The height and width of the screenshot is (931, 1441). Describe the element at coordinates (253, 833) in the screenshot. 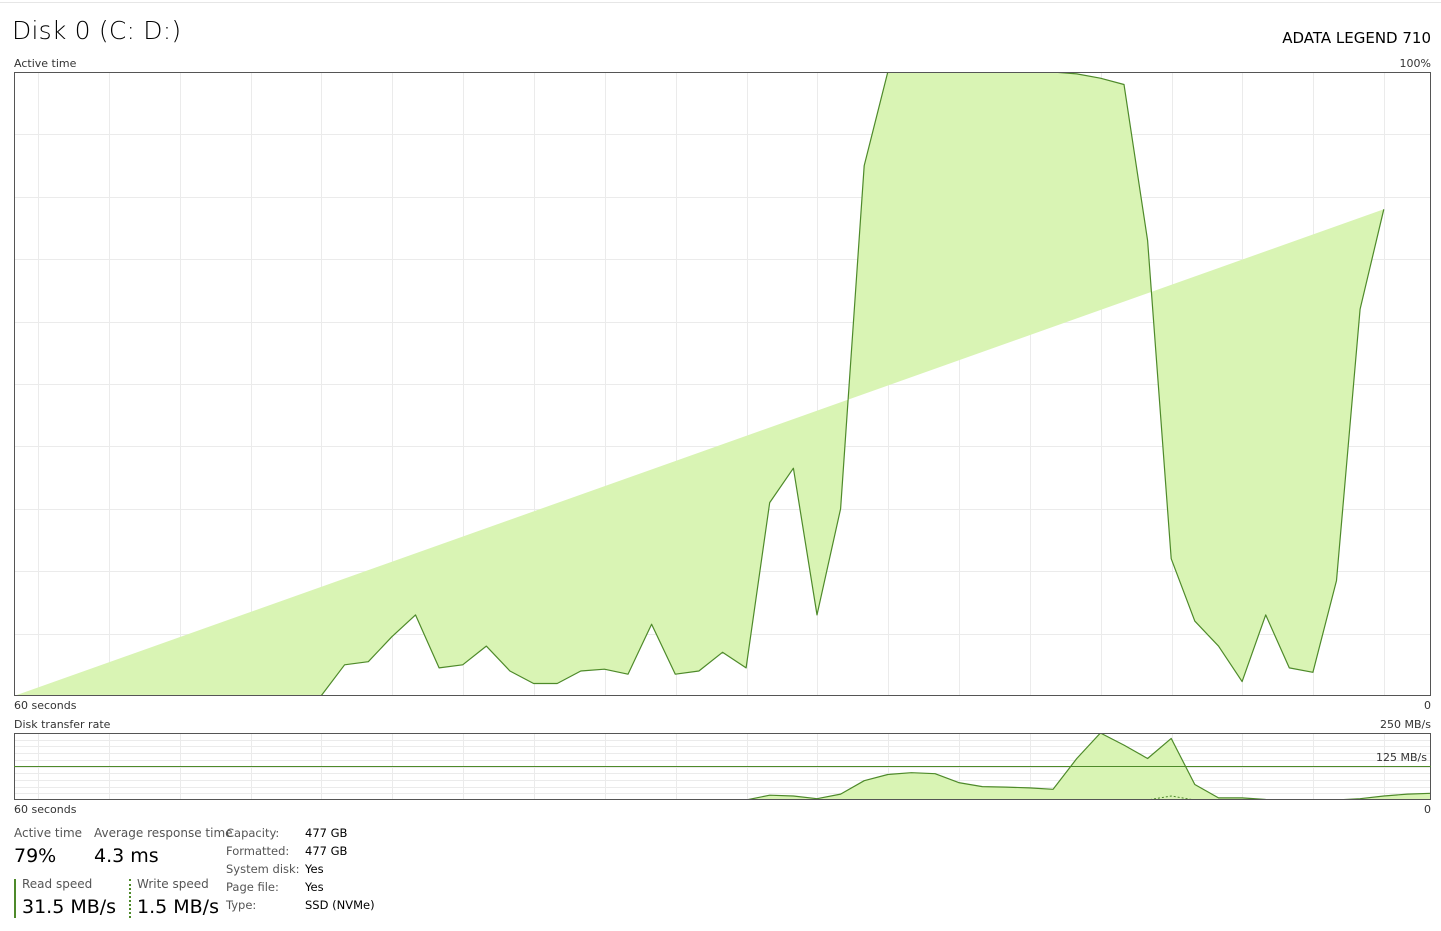

I see `capacity-label: Capacity:` at that location.